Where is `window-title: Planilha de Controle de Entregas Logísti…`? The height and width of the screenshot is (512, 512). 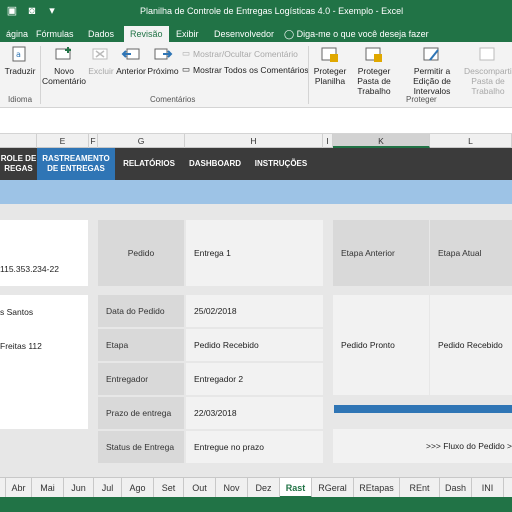 window-title: Planilha de Controle de Entregas Logísti… is located at coordinates (272, 11).